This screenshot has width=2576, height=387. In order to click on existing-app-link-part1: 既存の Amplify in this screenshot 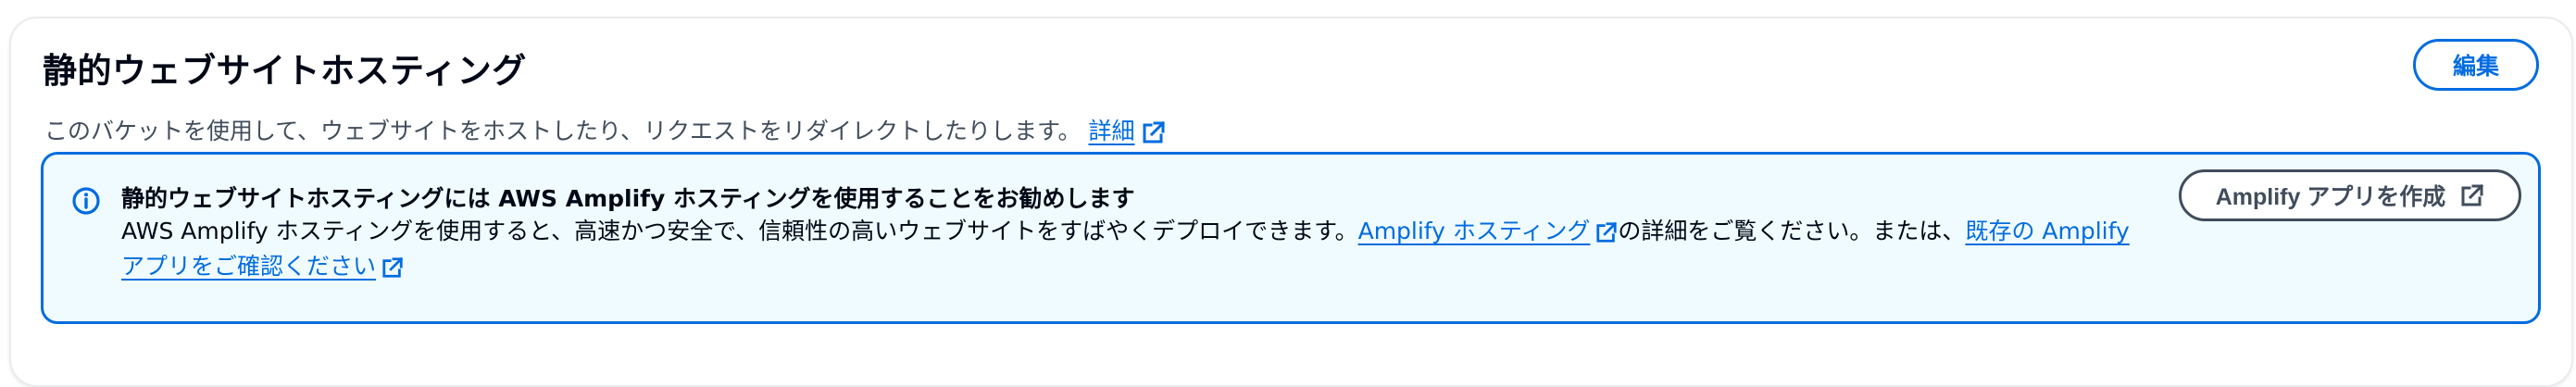, I will do `click(2047, 231)`.